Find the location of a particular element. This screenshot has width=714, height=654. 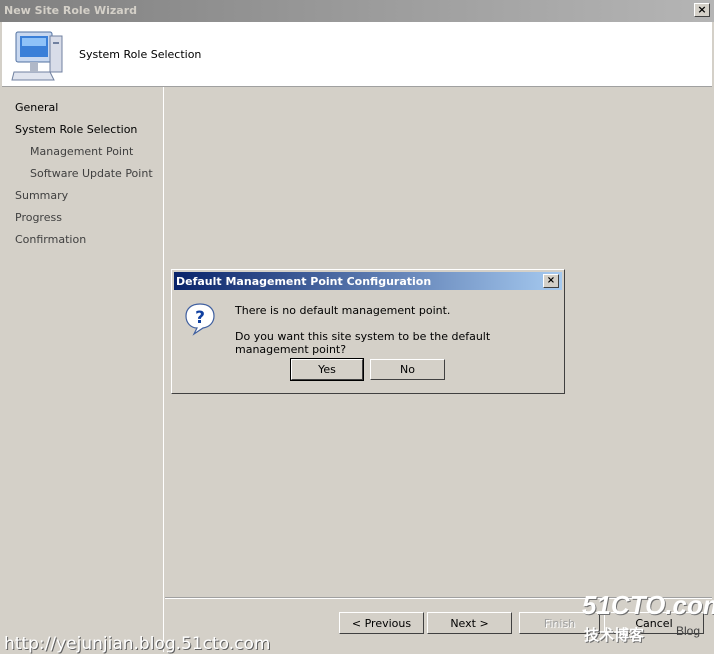

watermark-logo: 51CTO.com is located at coordinates (648, 605).